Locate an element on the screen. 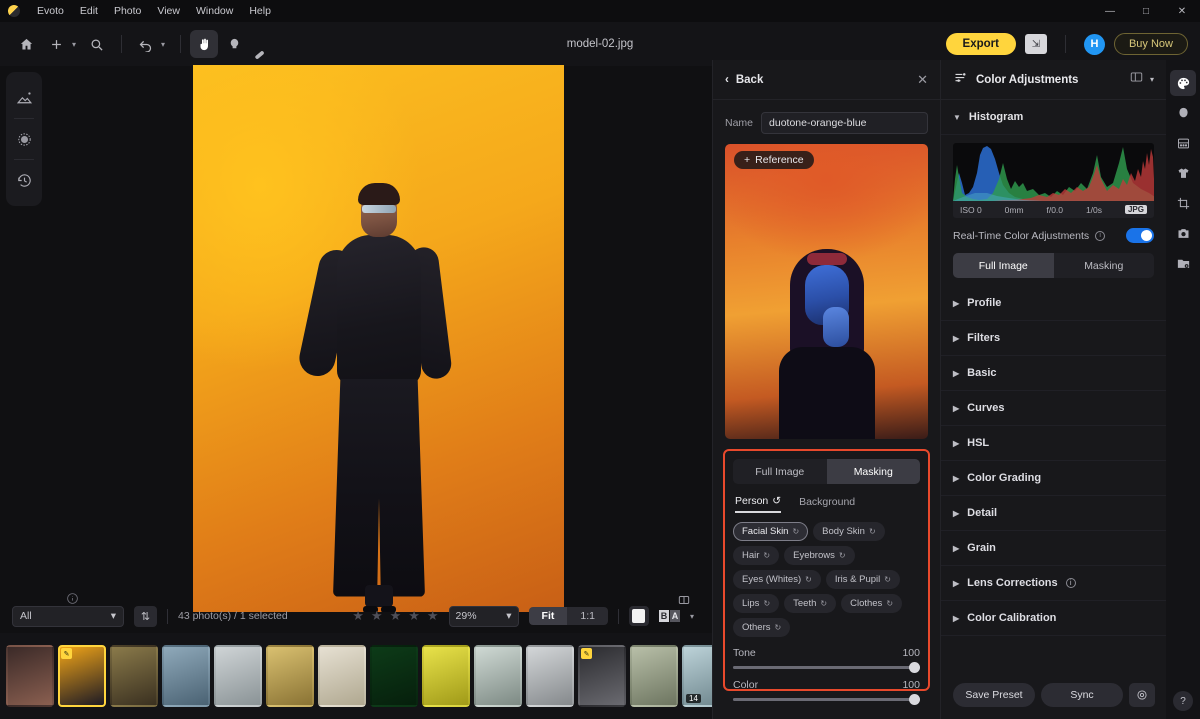  avatar: H is located at coordinates (1094, 44).